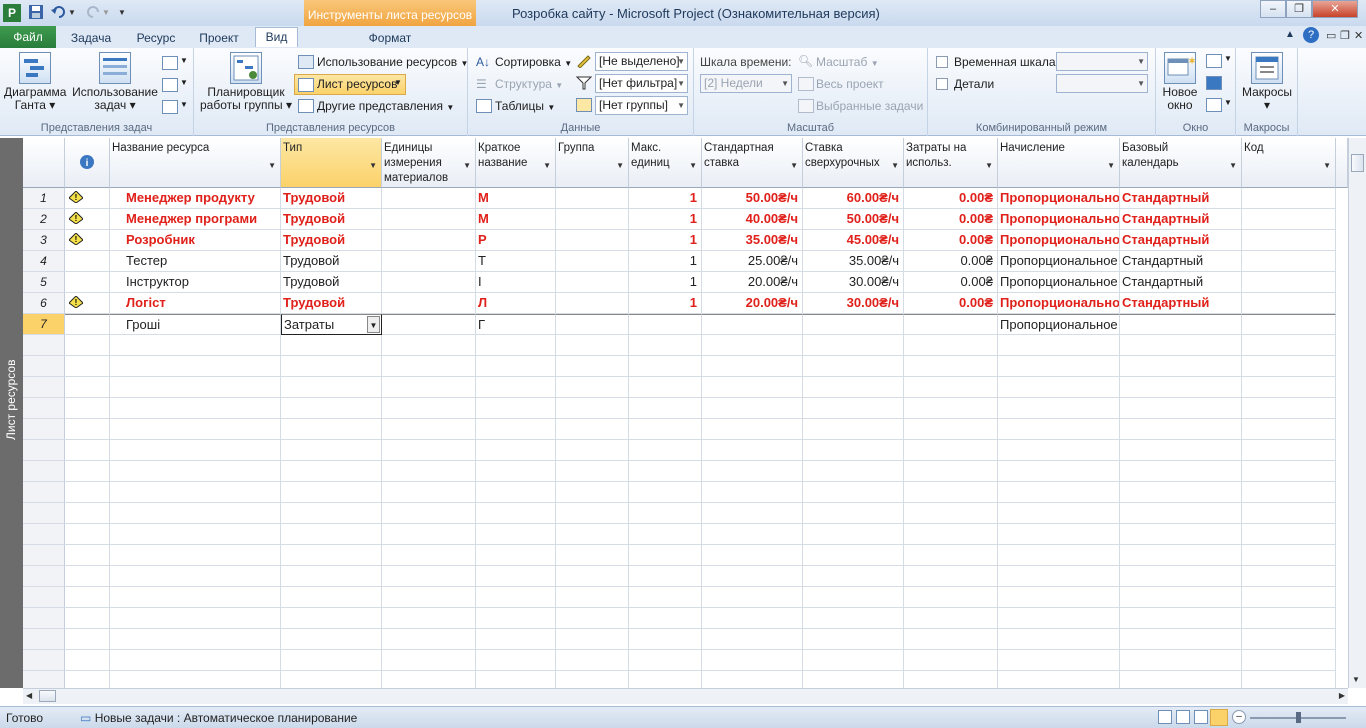 Image resolution: width=1366 pixels, height=728 pixels. What do you see at coordinates (853, 282) in the screenshot?
I see `cell-ovt: 30.00₴/ч` at bounding box center [853, 282].